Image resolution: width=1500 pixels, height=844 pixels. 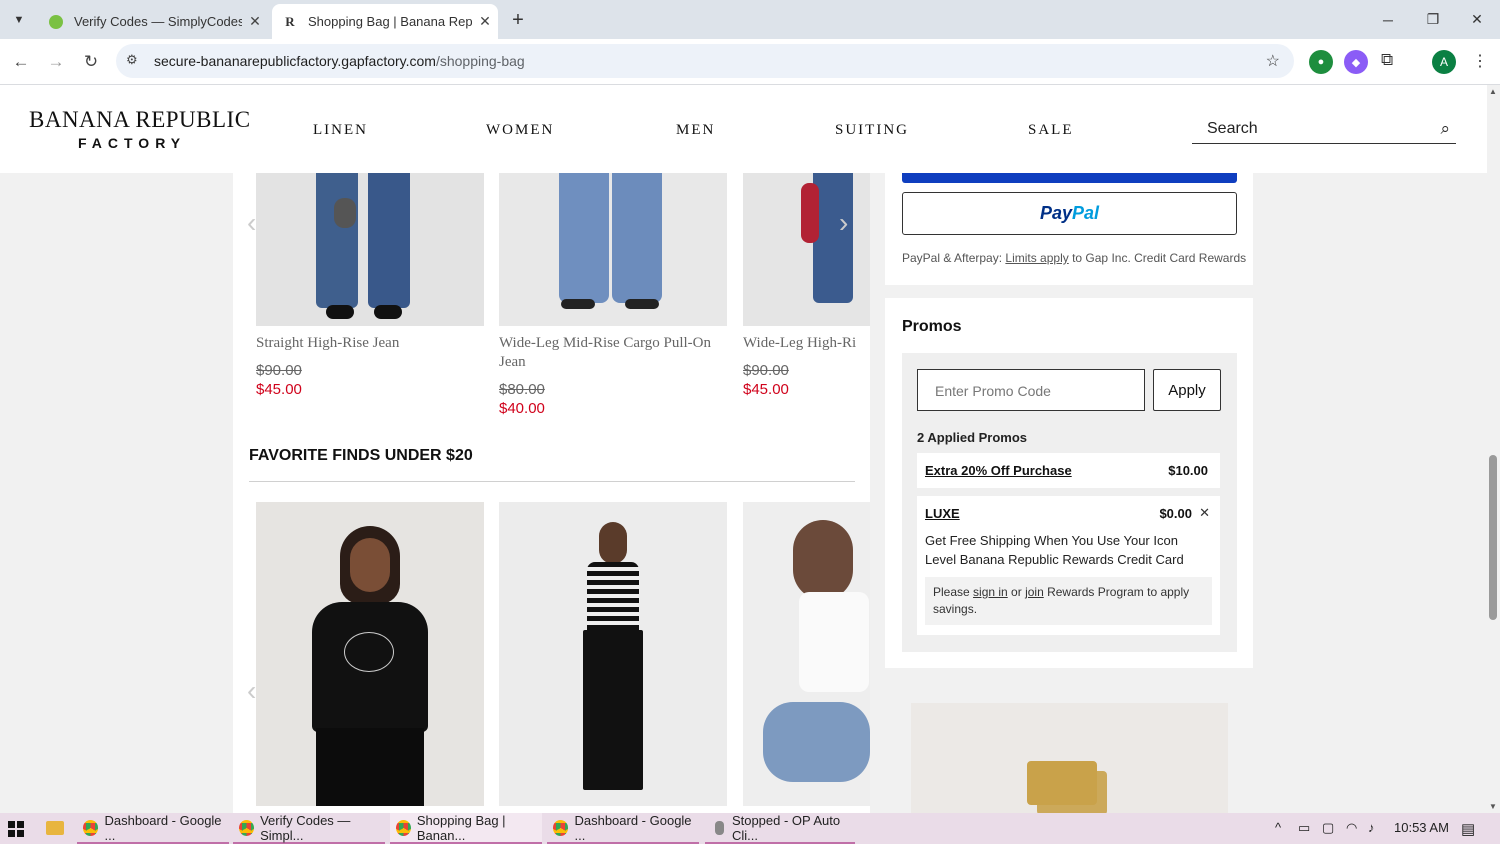 I want to click on nav-linen: LINEN, so click(x=340, y=130).